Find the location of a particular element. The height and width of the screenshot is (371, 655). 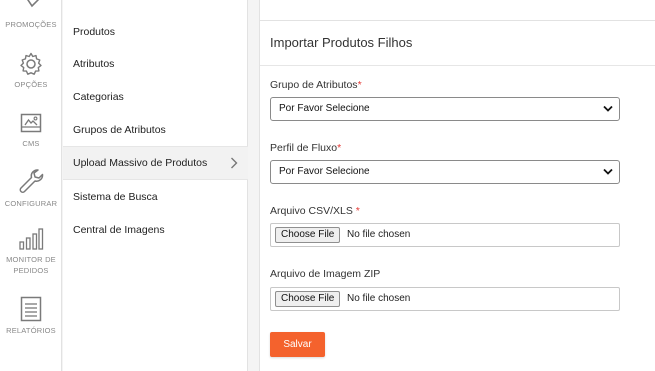

cms-image-icon is located at coordinates (31, 123).